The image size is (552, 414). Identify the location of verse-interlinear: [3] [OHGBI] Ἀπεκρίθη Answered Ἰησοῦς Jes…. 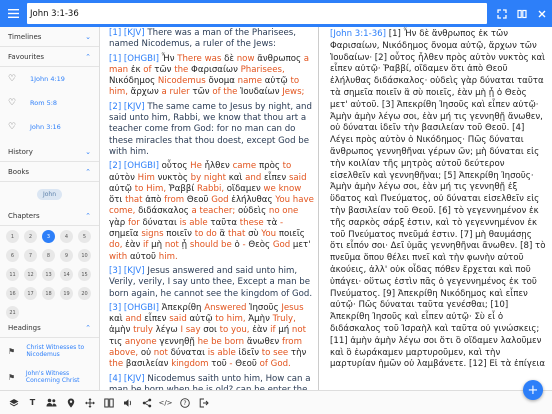
(211, 337).